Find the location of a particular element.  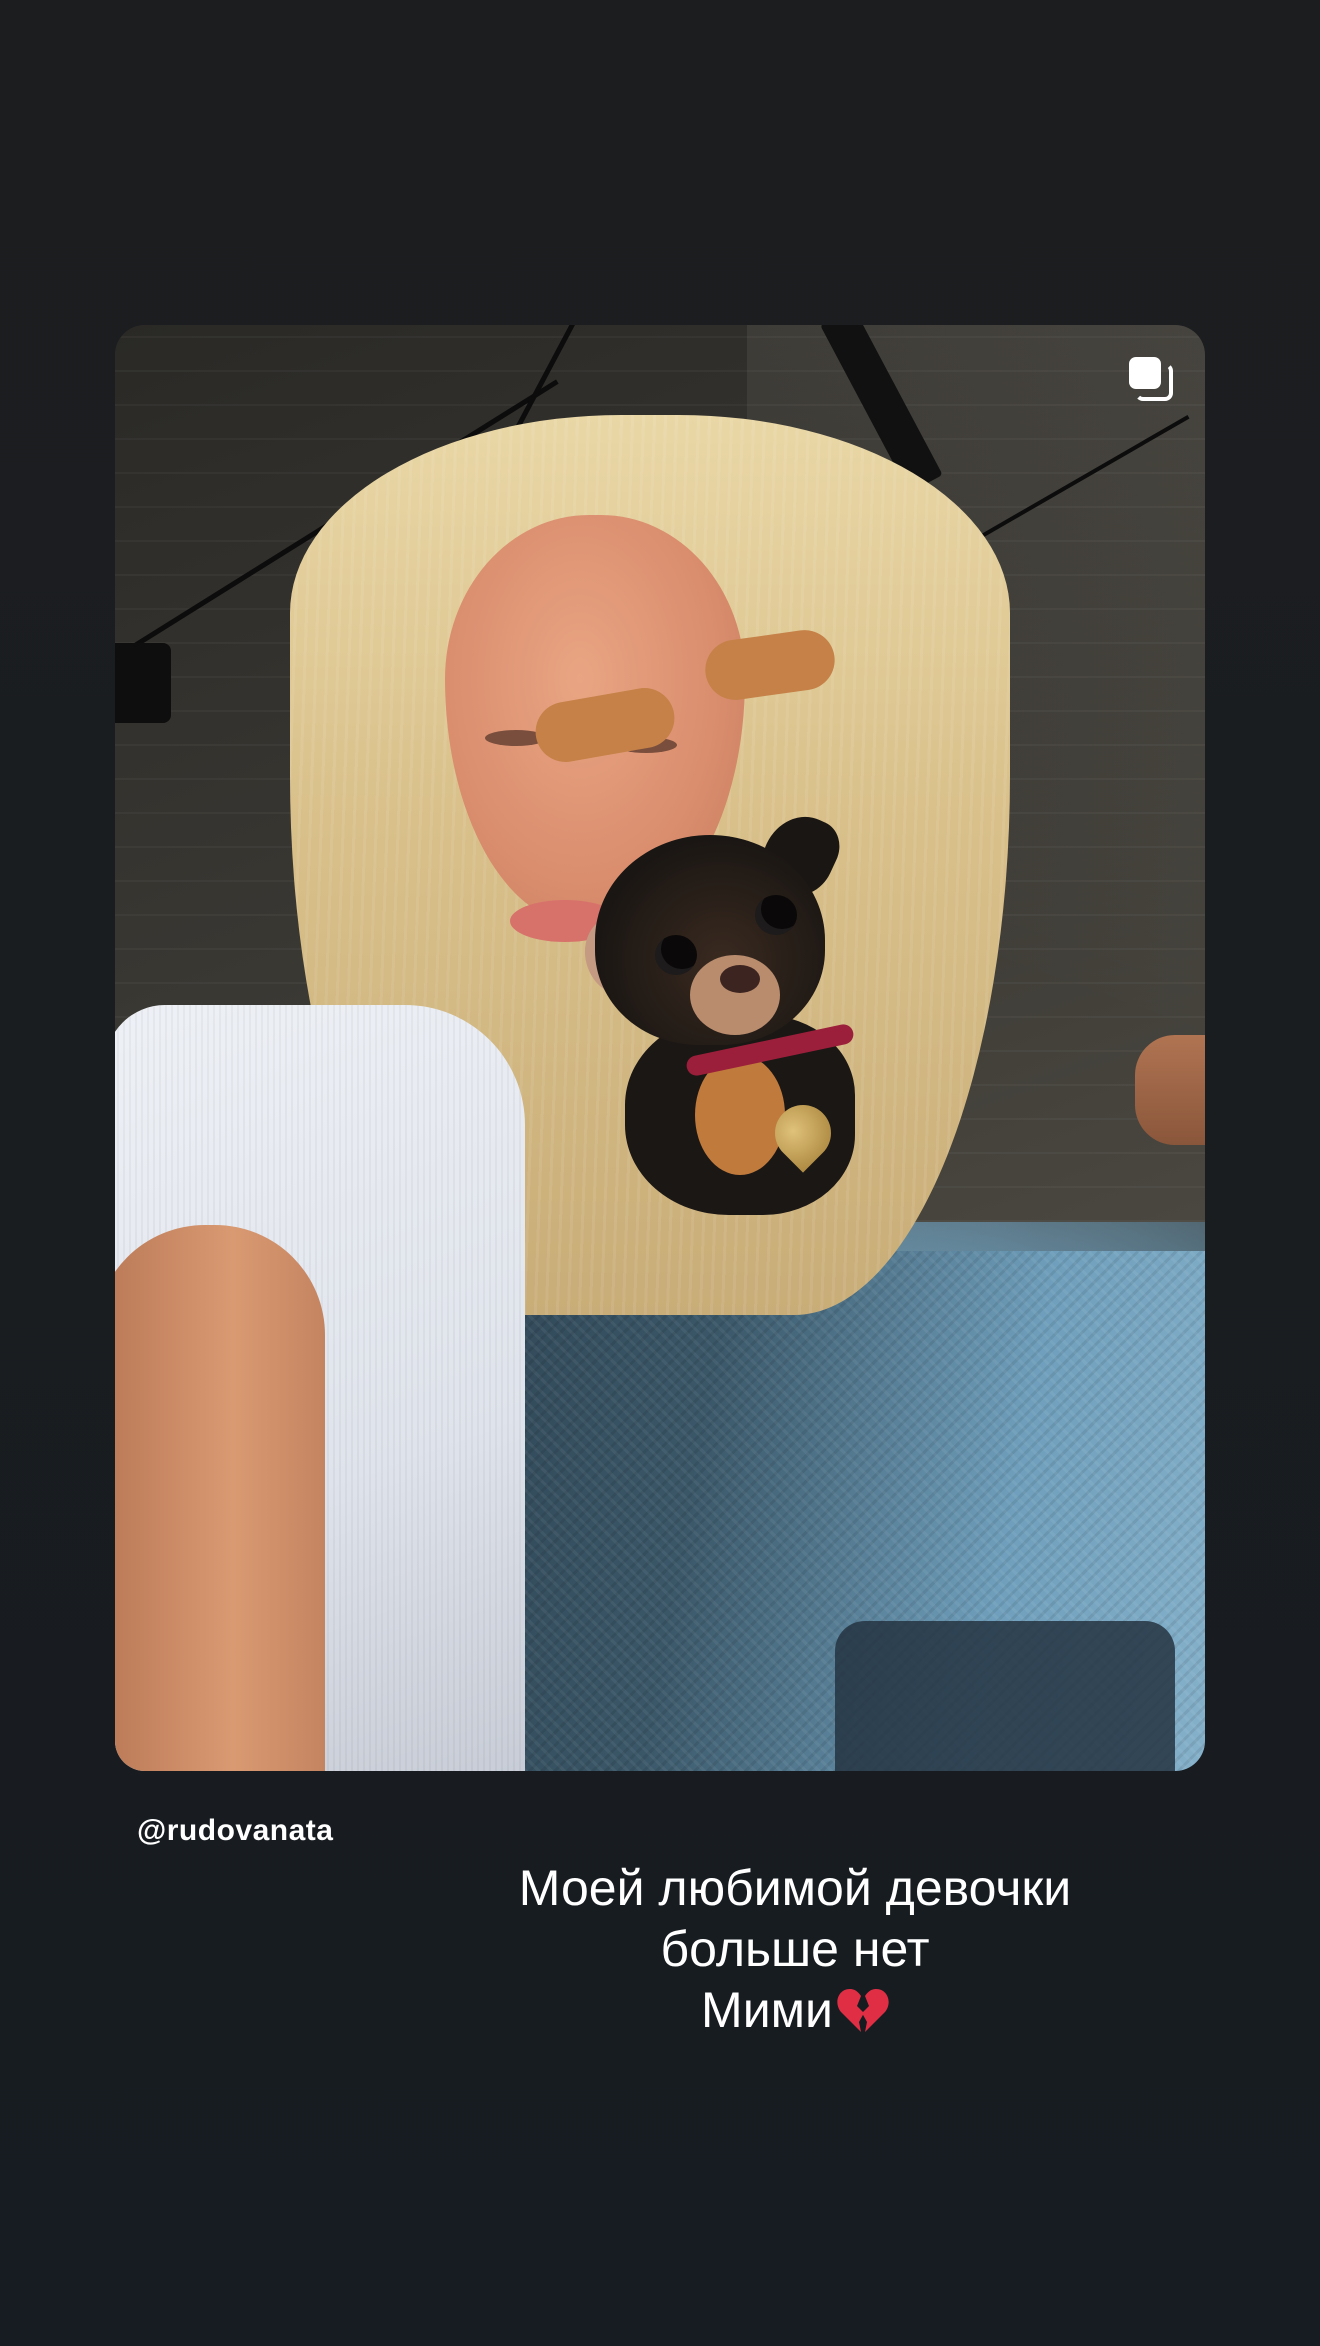

photo-shadow is located at coordinates (1005, 1696).